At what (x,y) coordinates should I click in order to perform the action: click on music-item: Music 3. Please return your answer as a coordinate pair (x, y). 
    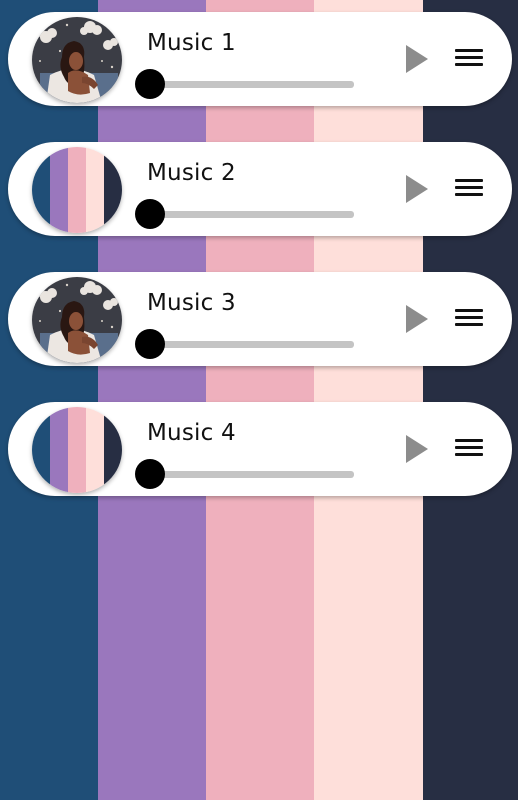
    Looking at the image, I should click on (260, 319).